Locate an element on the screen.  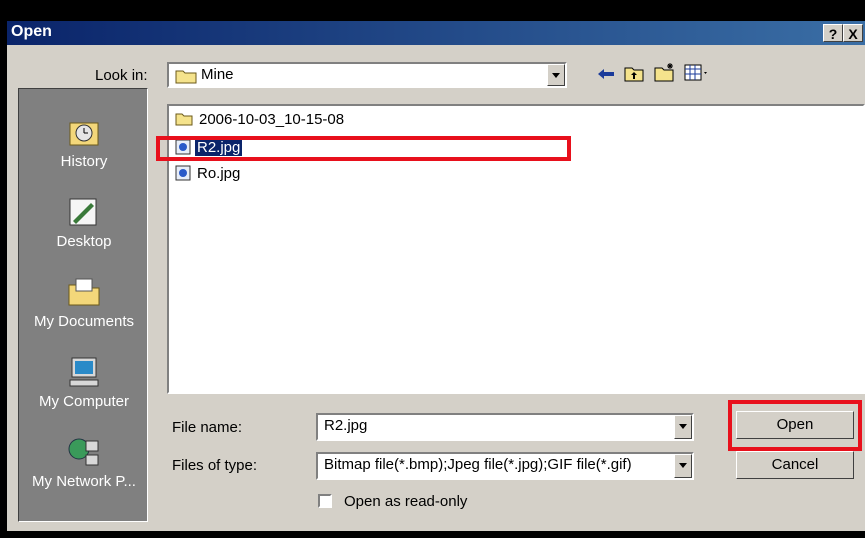
up-folder-icon is located at coordinates (634, 73).